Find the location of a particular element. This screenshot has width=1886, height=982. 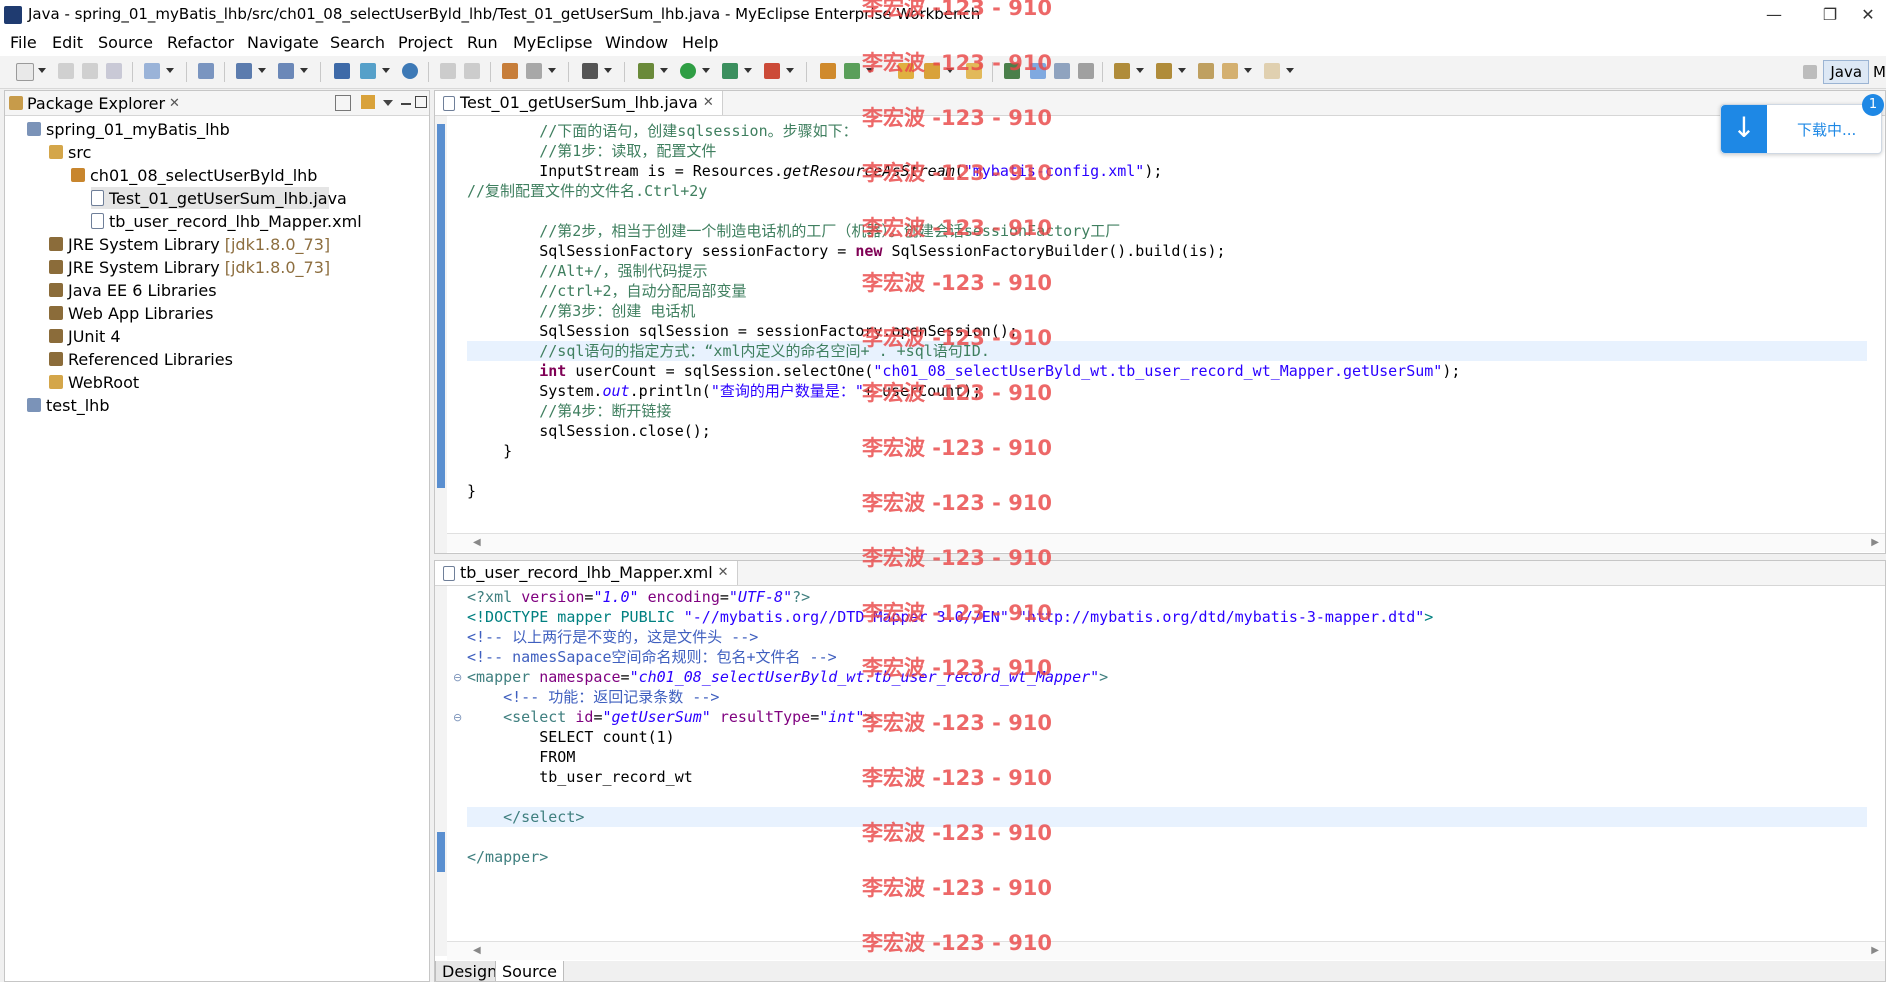

xml-horizontal-scrollbar: ◀ ▶ is located at coordinates (1166, 950).